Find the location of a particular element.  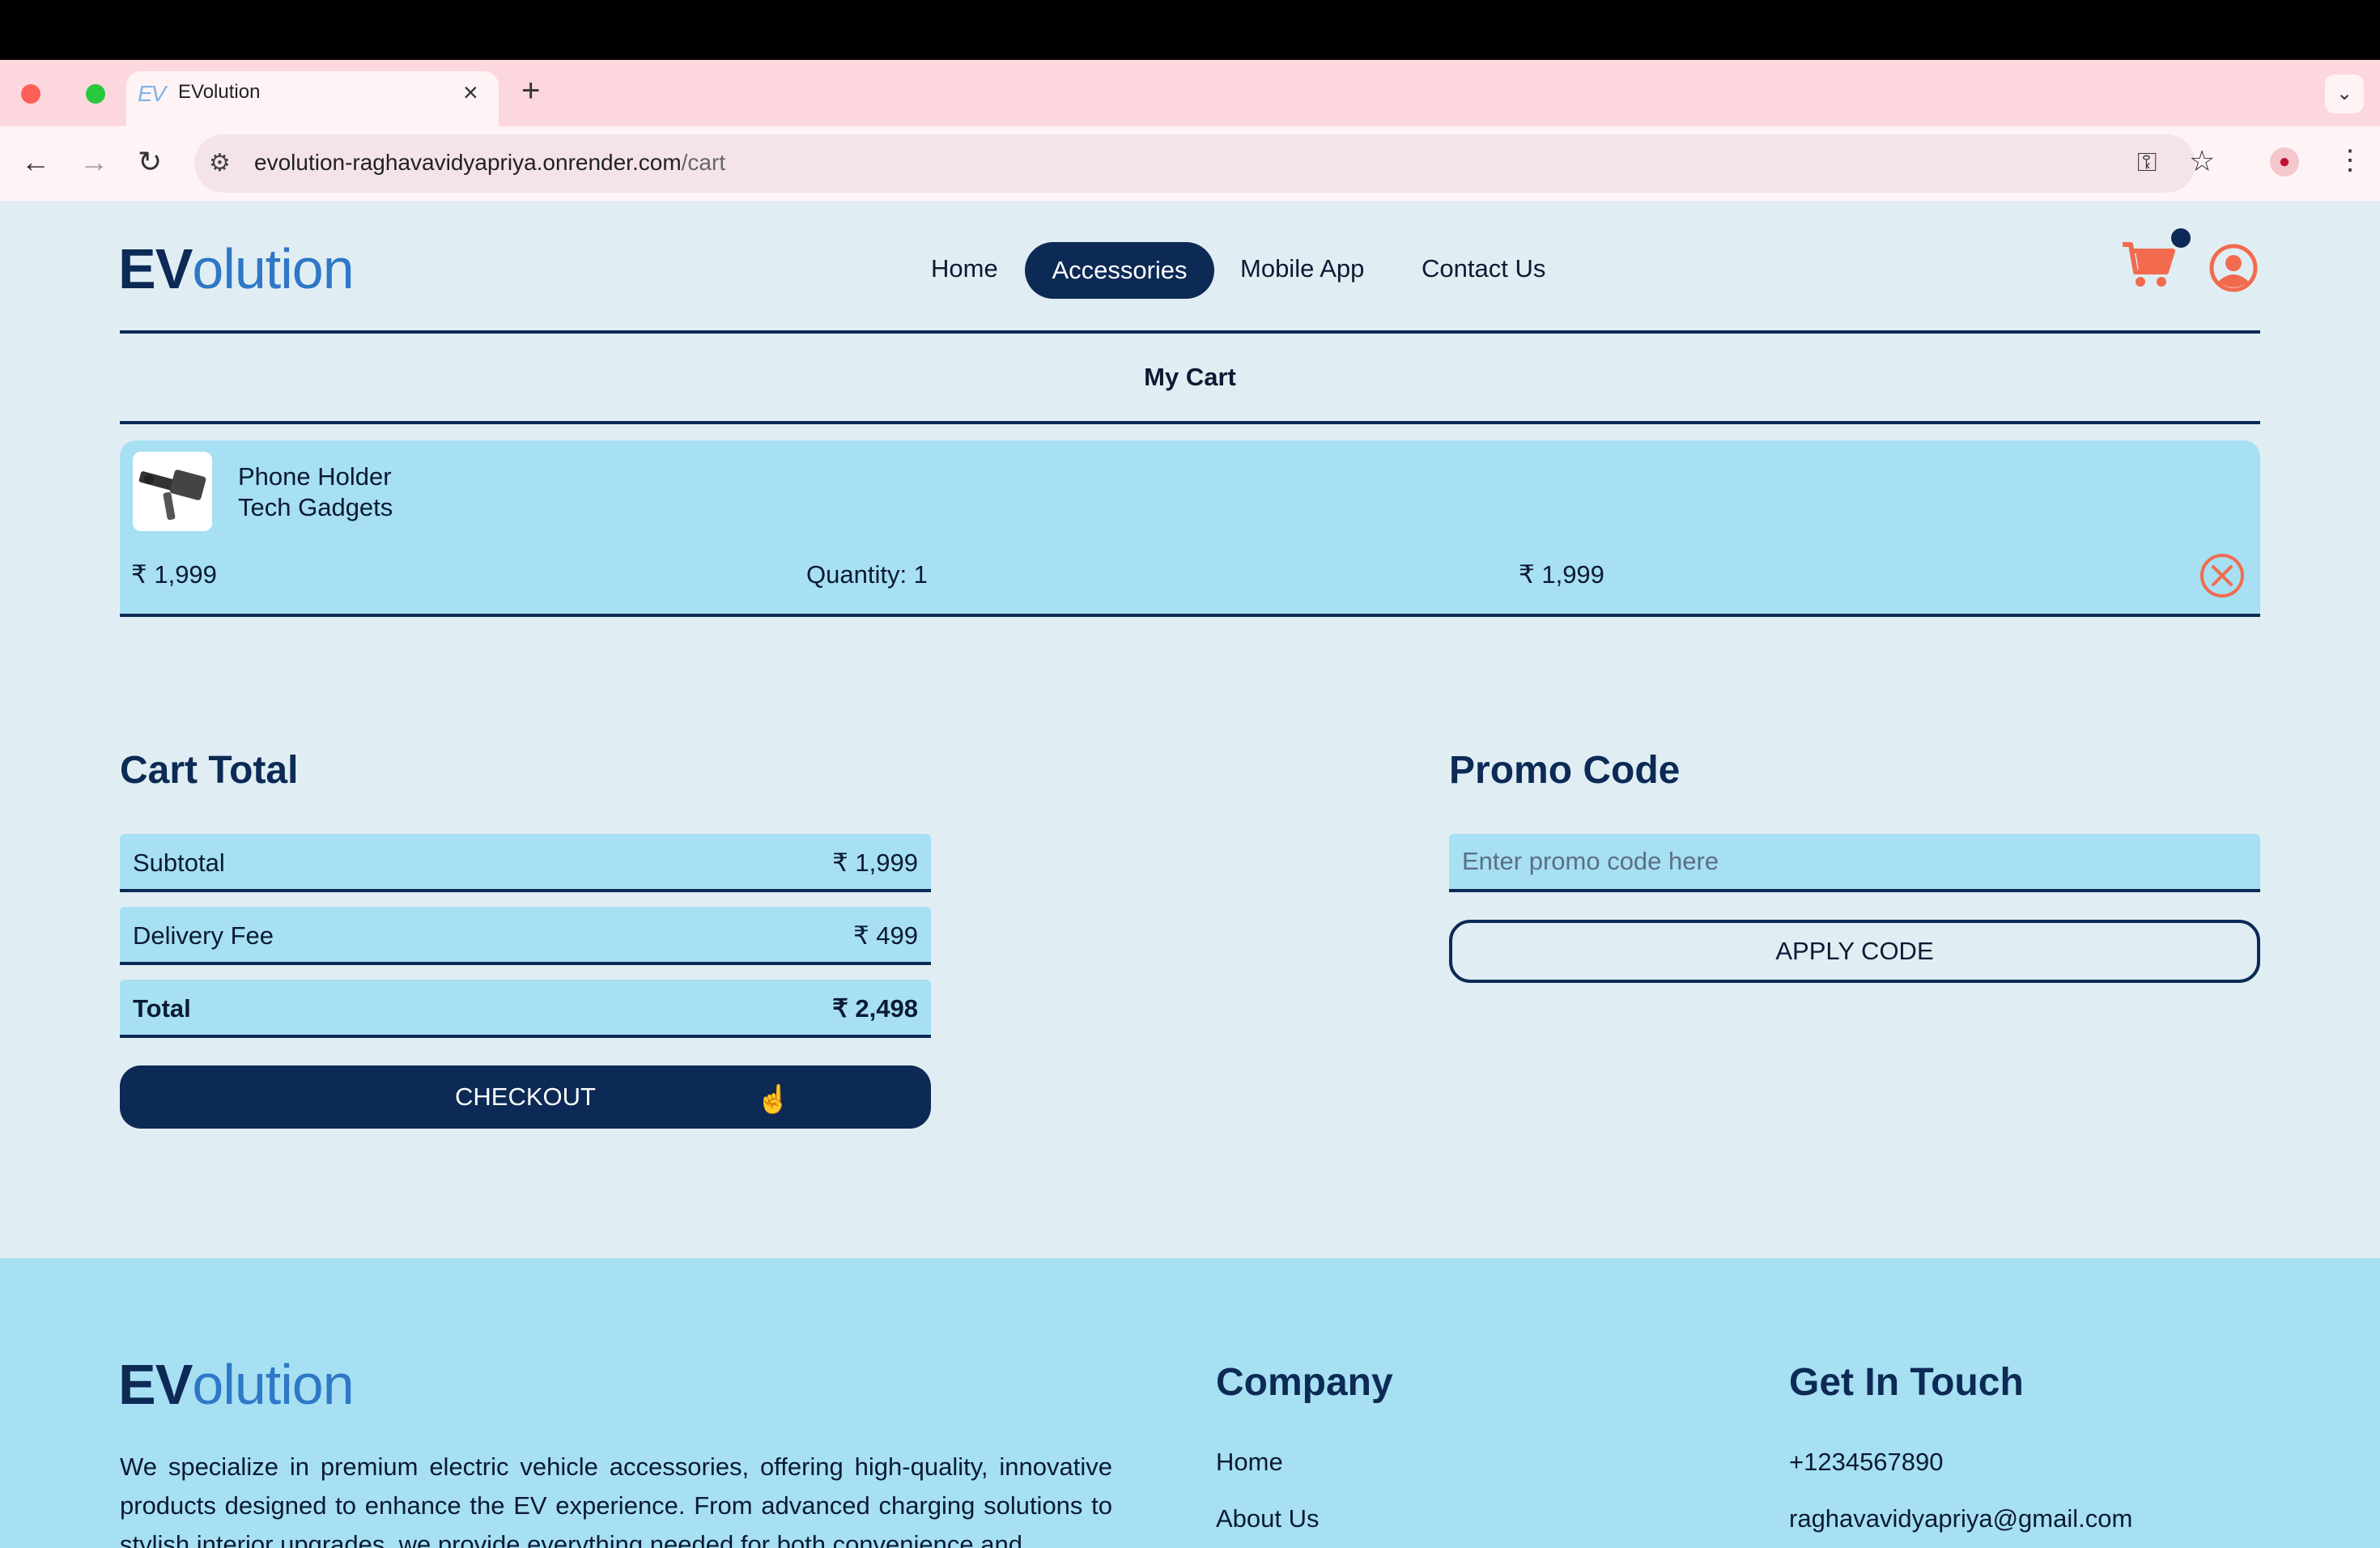

subtotal-value: ₹ 1,999 is located at coordinates (875, 862).